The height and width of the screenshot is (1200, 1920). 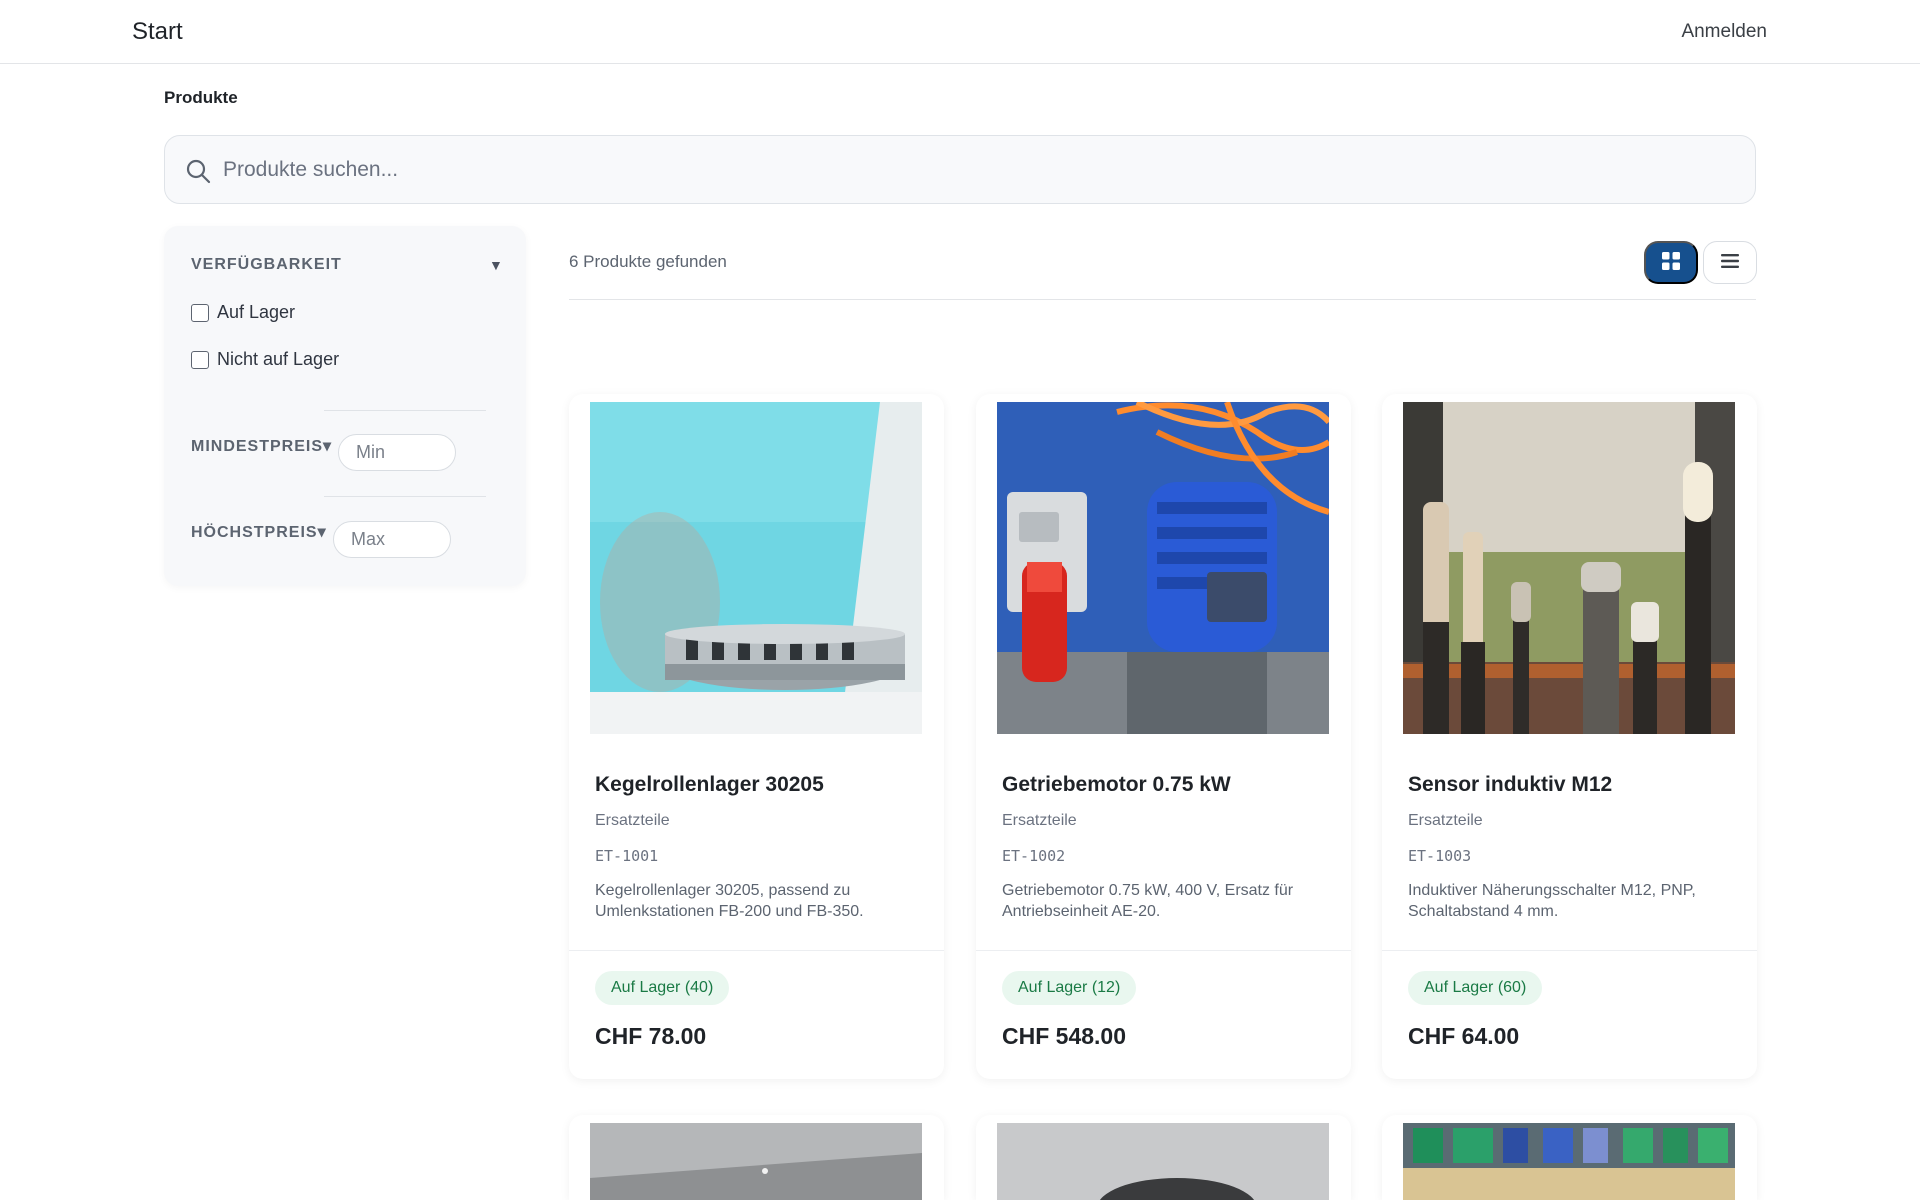 What do you see at coordinates (200, 312) in the screenshot?
I see `in-stock-checkbox` at bounding box center [200, 312].